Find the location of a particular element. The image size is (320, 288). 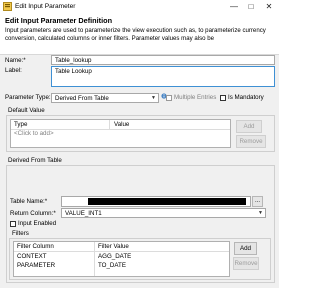

filters-add-button: Add is located at coordinates (245, 248).